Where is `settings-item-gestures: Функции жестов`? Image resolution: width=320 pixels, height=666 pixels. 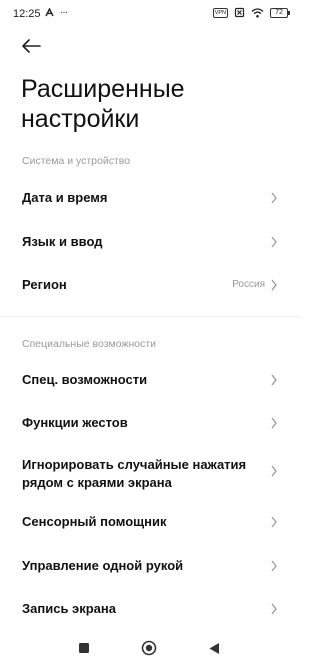 settings-item-gestures: Функции жестов is located at coordinates (150, 423).